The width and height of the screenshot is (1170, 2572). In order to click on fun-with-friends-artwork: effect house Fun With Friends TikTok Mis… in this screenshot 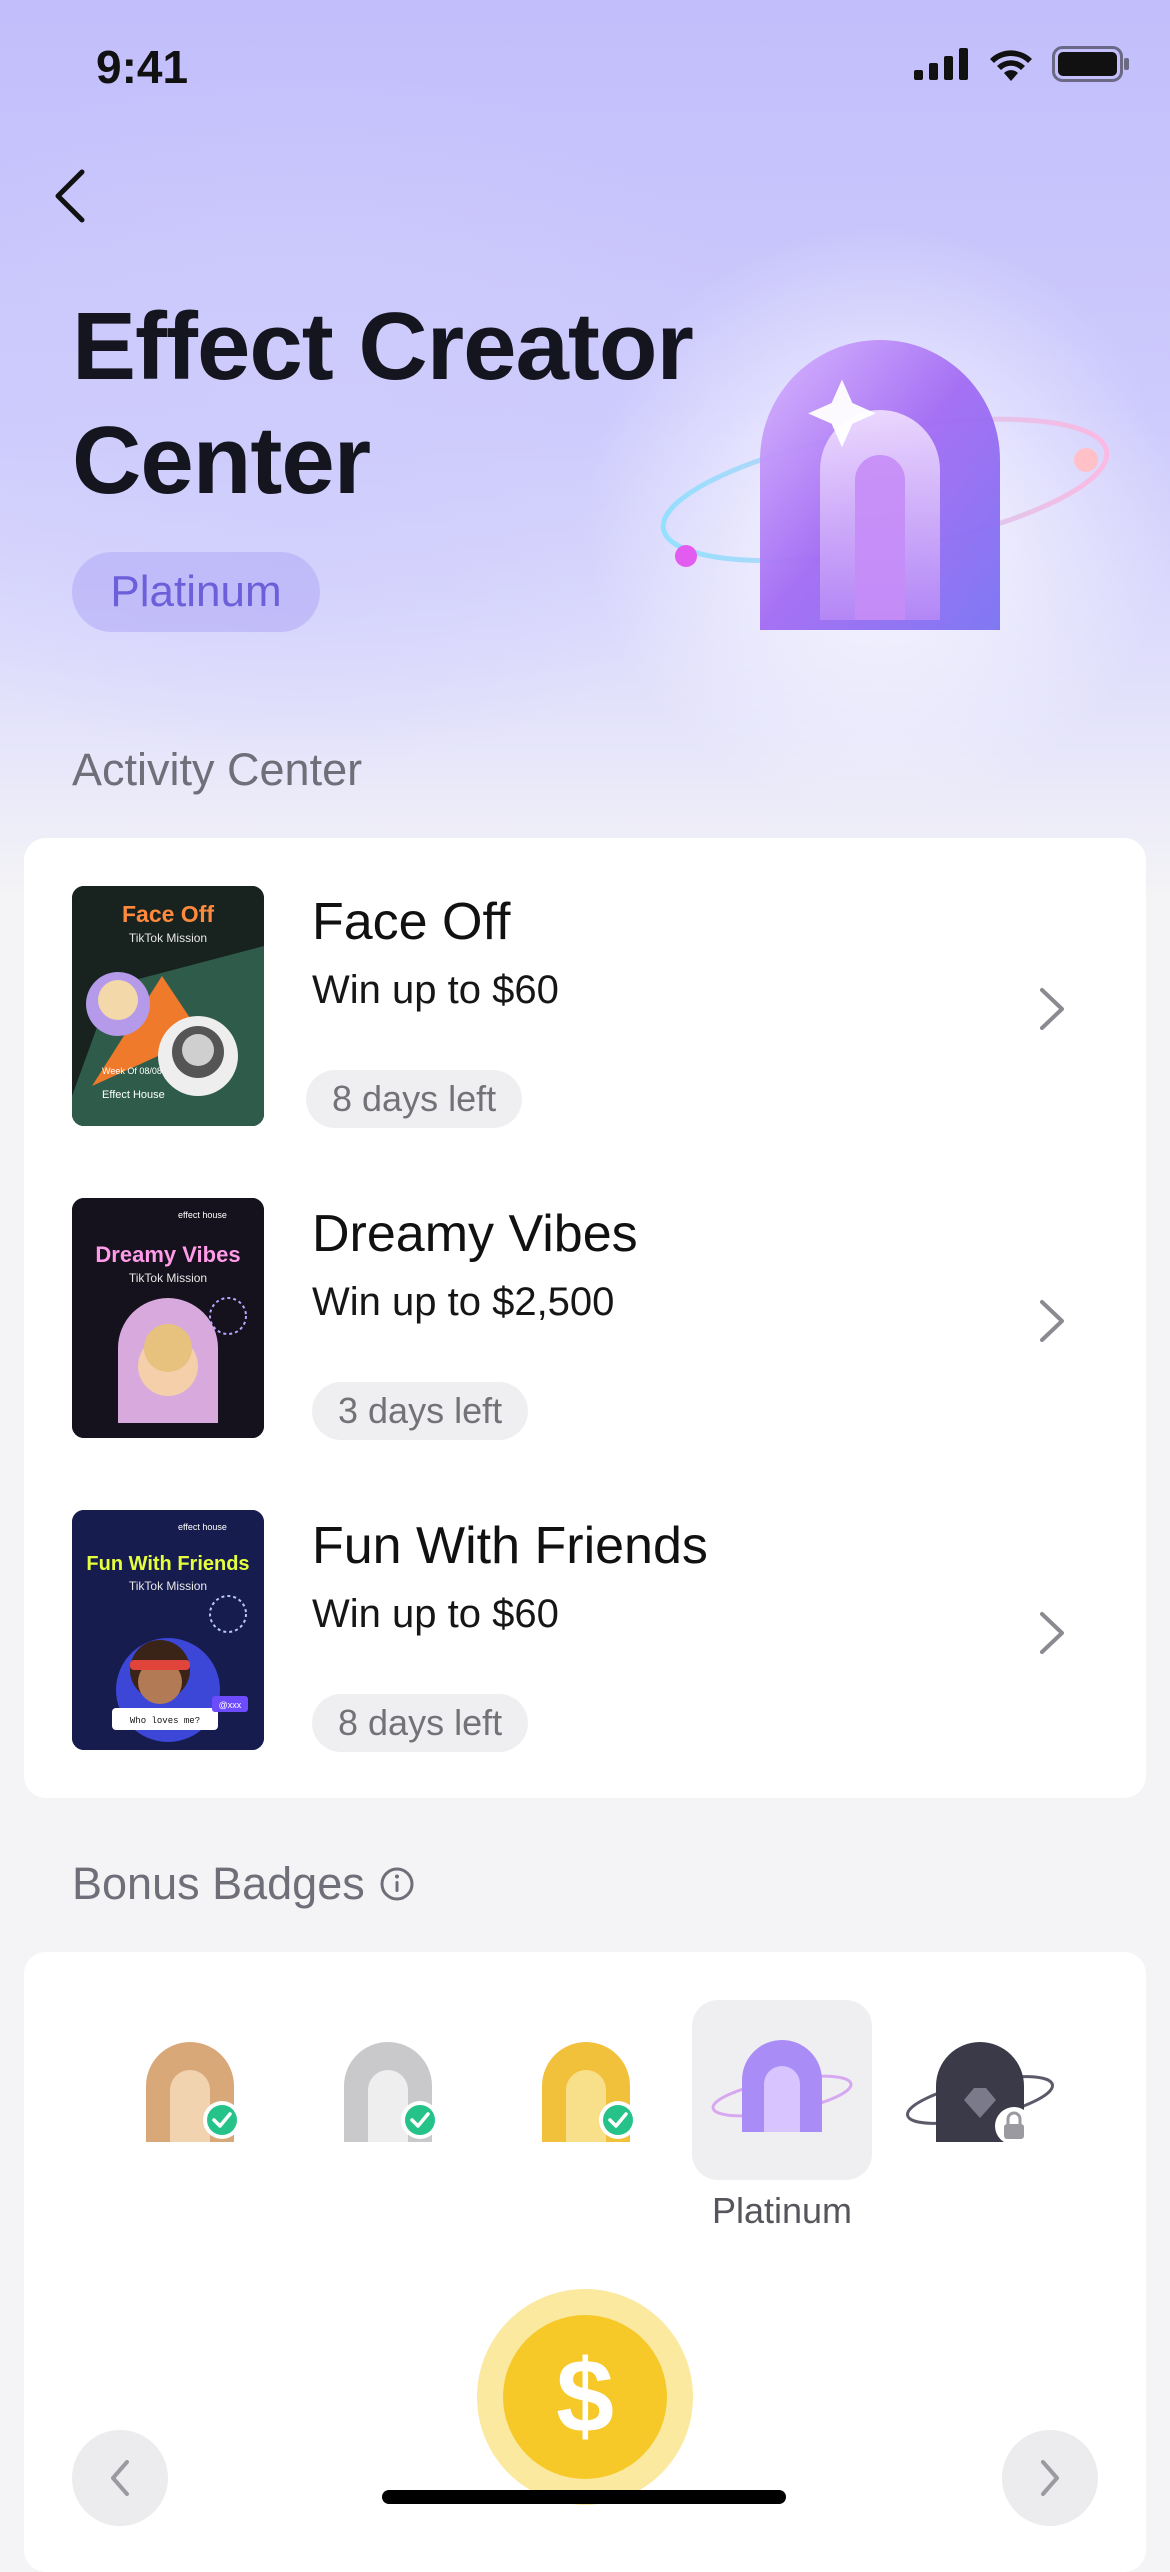, I will do `click(168, 1630)`.